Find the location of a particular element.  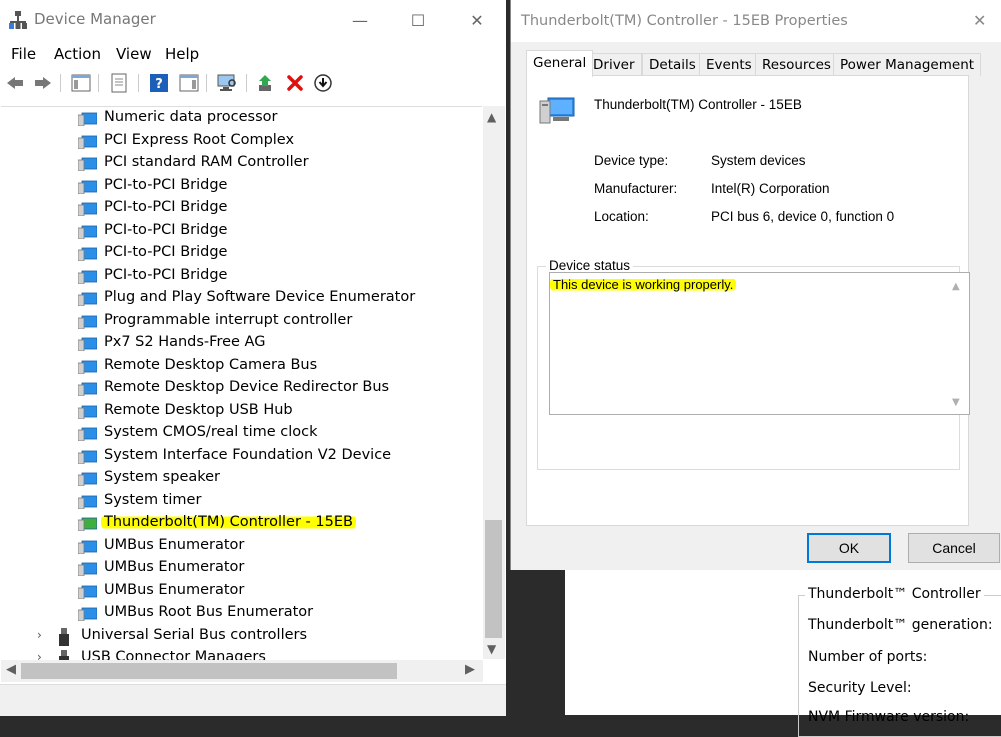

device-type-value: System devices is located at coordinates (758, 160).